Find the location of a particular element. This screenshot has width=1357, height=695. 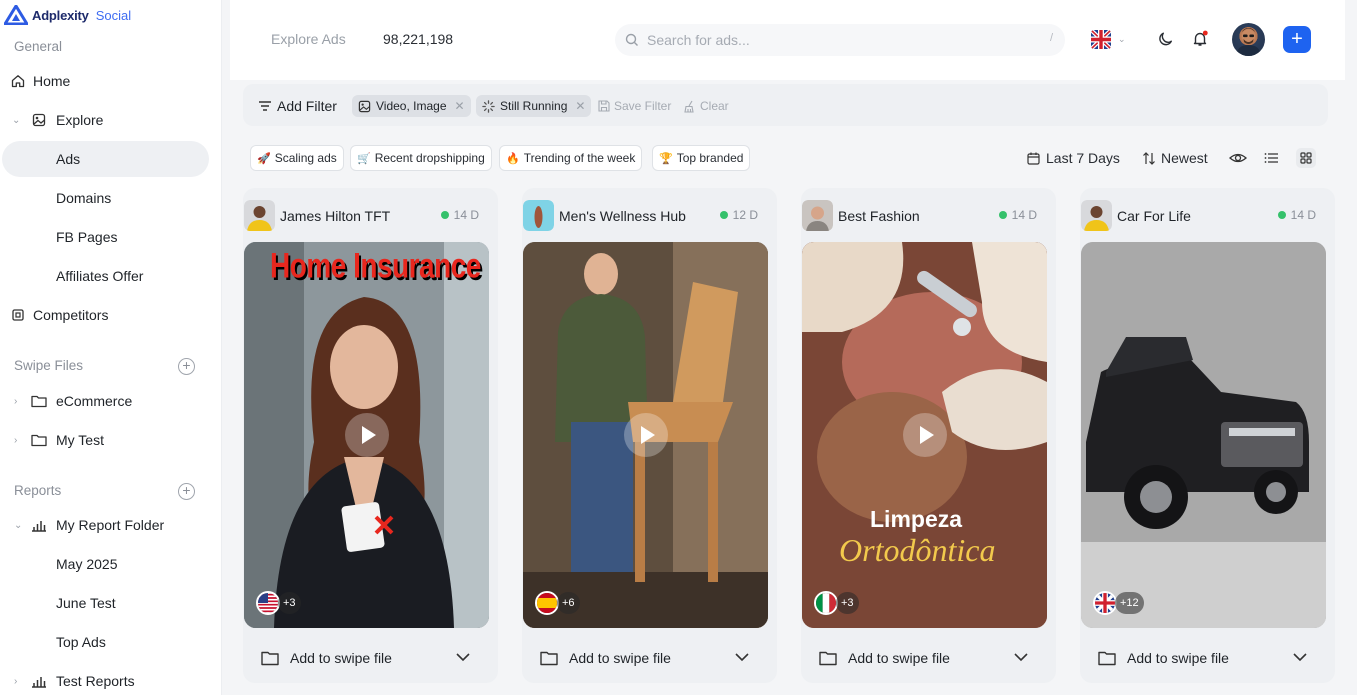

sidebar-item-label: Ads is located at coordinates (68, 159).